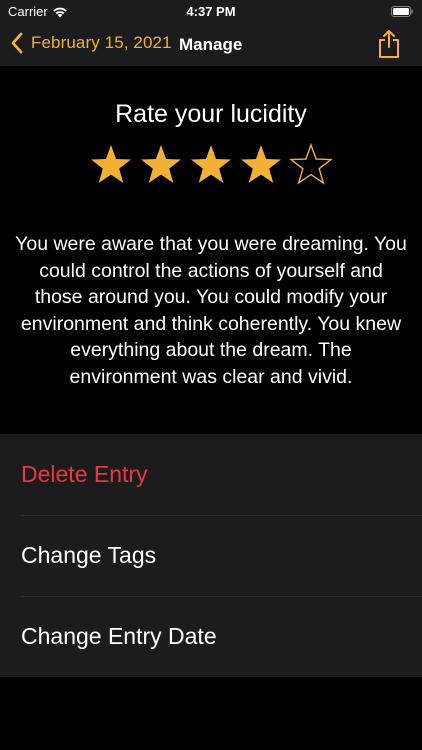 This screenshot has width=422, height=750. What do you see at coordinates (311, 164) in the screenshot?
I see `star-empty-icon` at bounding box center [311, 164].